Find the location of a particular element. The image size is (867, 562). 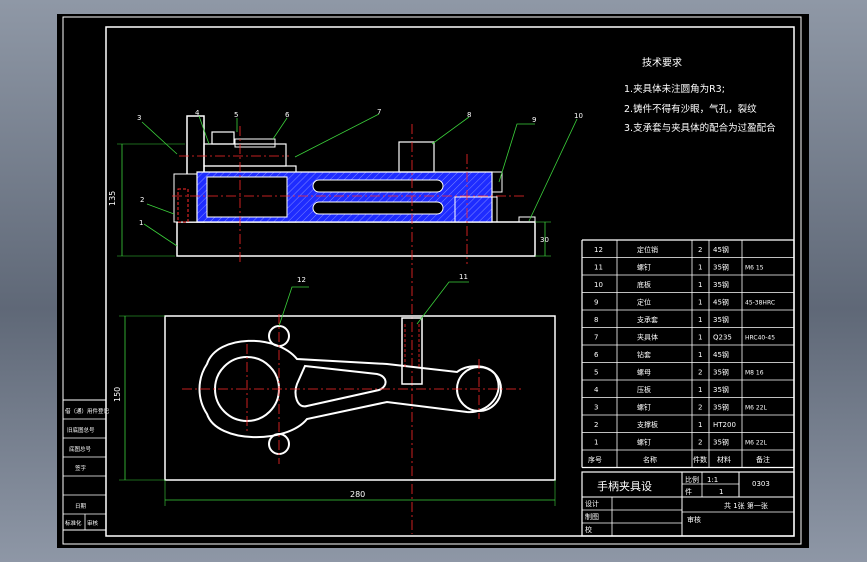

bom-header-no: 序号 is located at coordinates (595, 459).